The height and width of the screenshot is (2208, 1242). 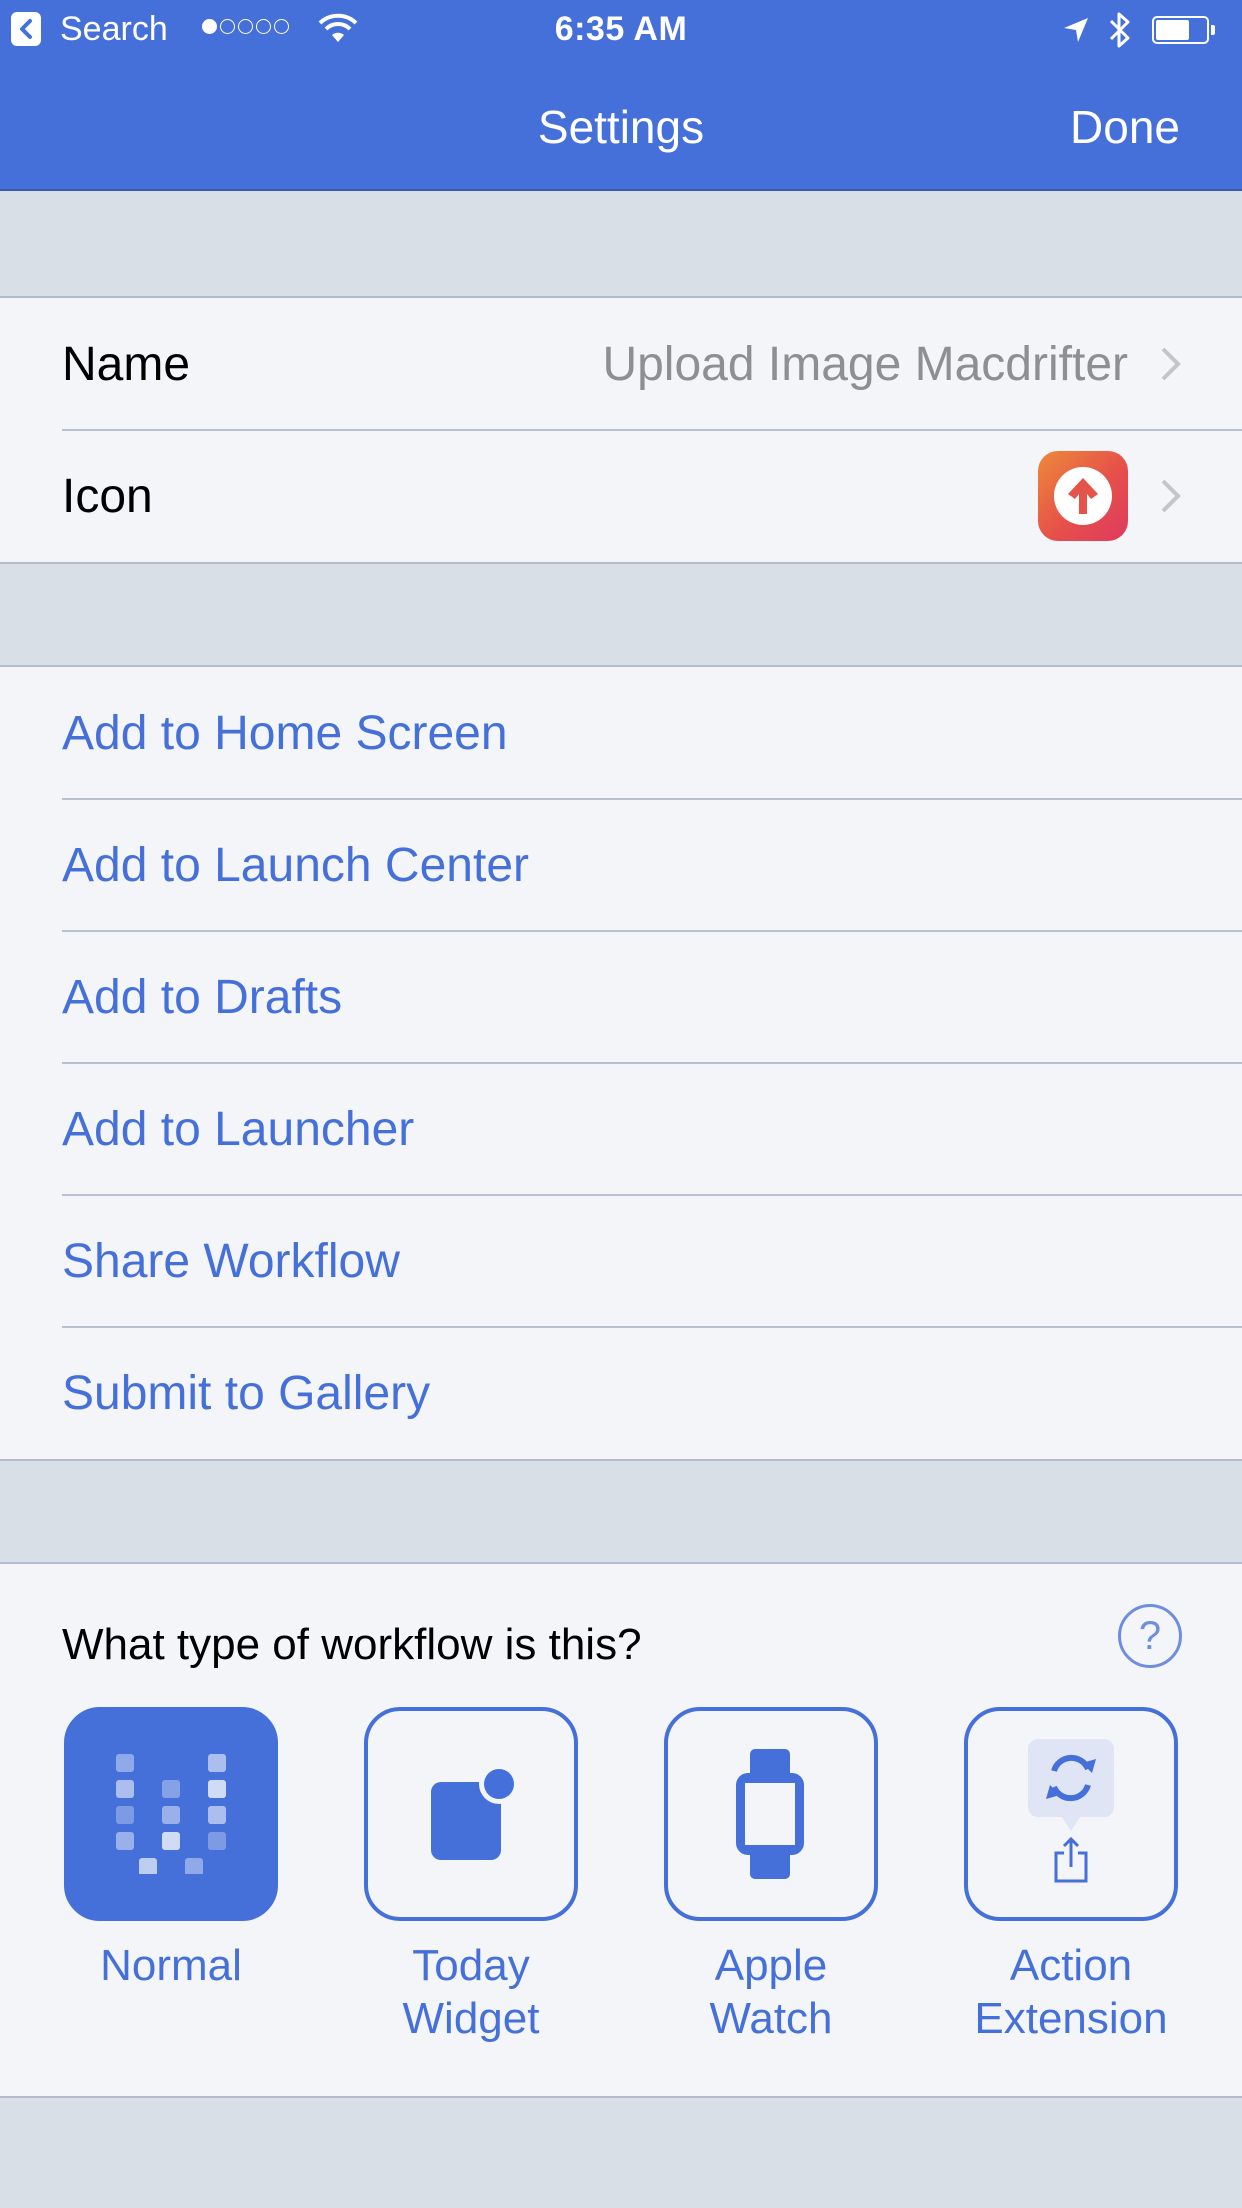 I want to click on type-action-extension-option, so click(x=1071, y=1814).